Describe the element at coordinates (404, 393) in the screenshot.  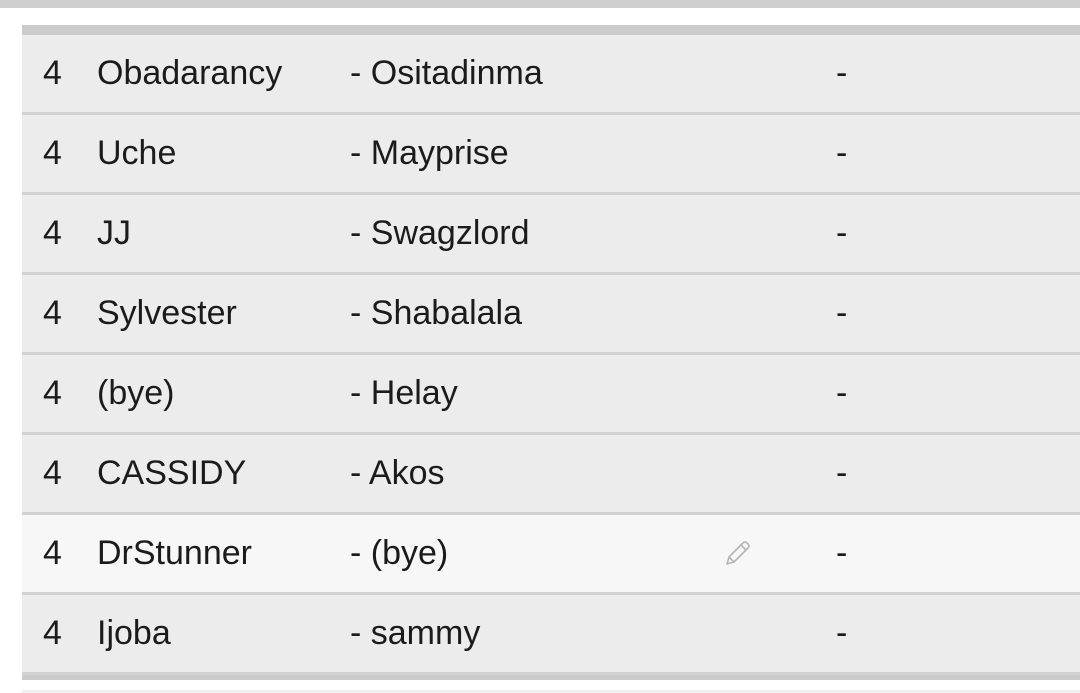
I see `away-player: - Helay` at that location.